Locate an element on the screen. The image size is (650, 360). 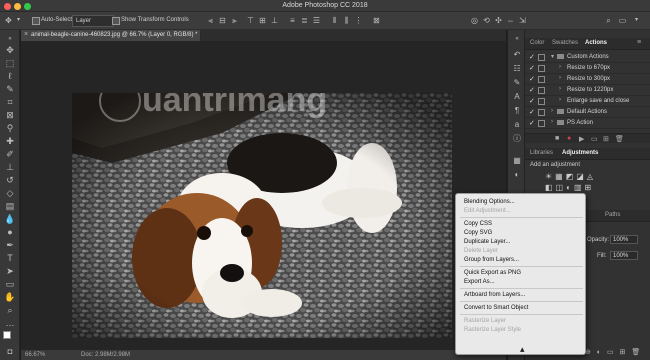
lasso-tool-icon: ℓ is located at coordinates (10, 76).